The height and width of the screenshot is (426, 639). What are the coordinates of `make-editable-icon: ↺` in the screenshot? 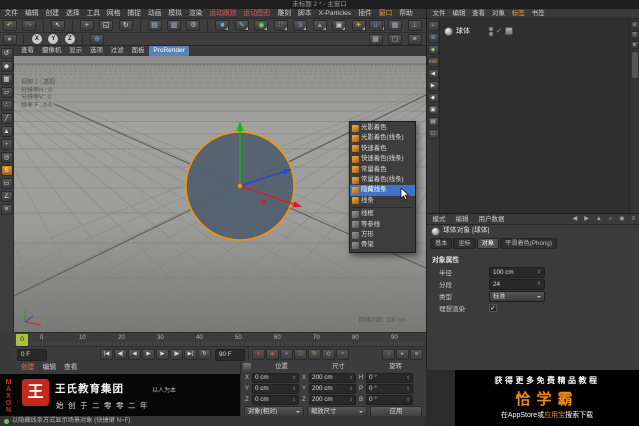 It's located at (6, 53).